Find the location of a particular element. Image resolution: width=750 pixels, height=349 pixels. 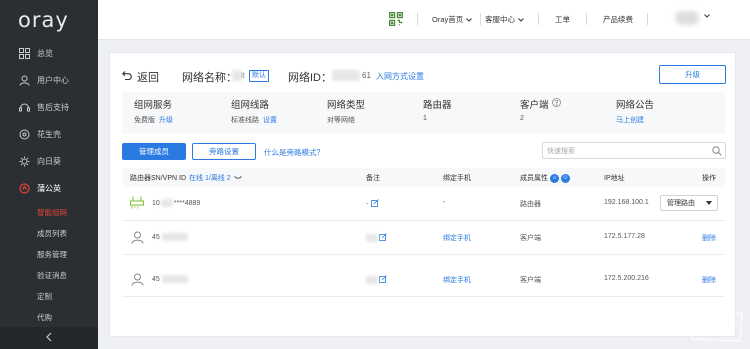

ip-cell: 172.5.200.216 is located at coordinates (626, 278).